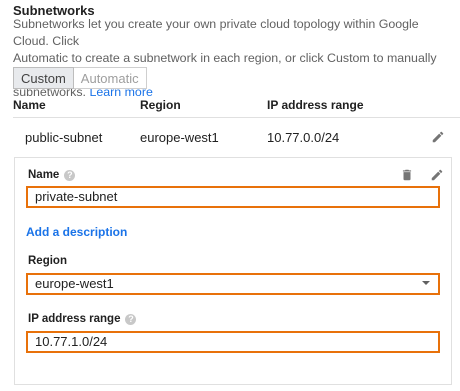 Image resolution: width=460 pixels, height=391 pixels. What do you see at coordinates (233, 342) in the screenshot?
I see `ip-range-input: 10.77.1.0/24` at bounding box center [233, 342].